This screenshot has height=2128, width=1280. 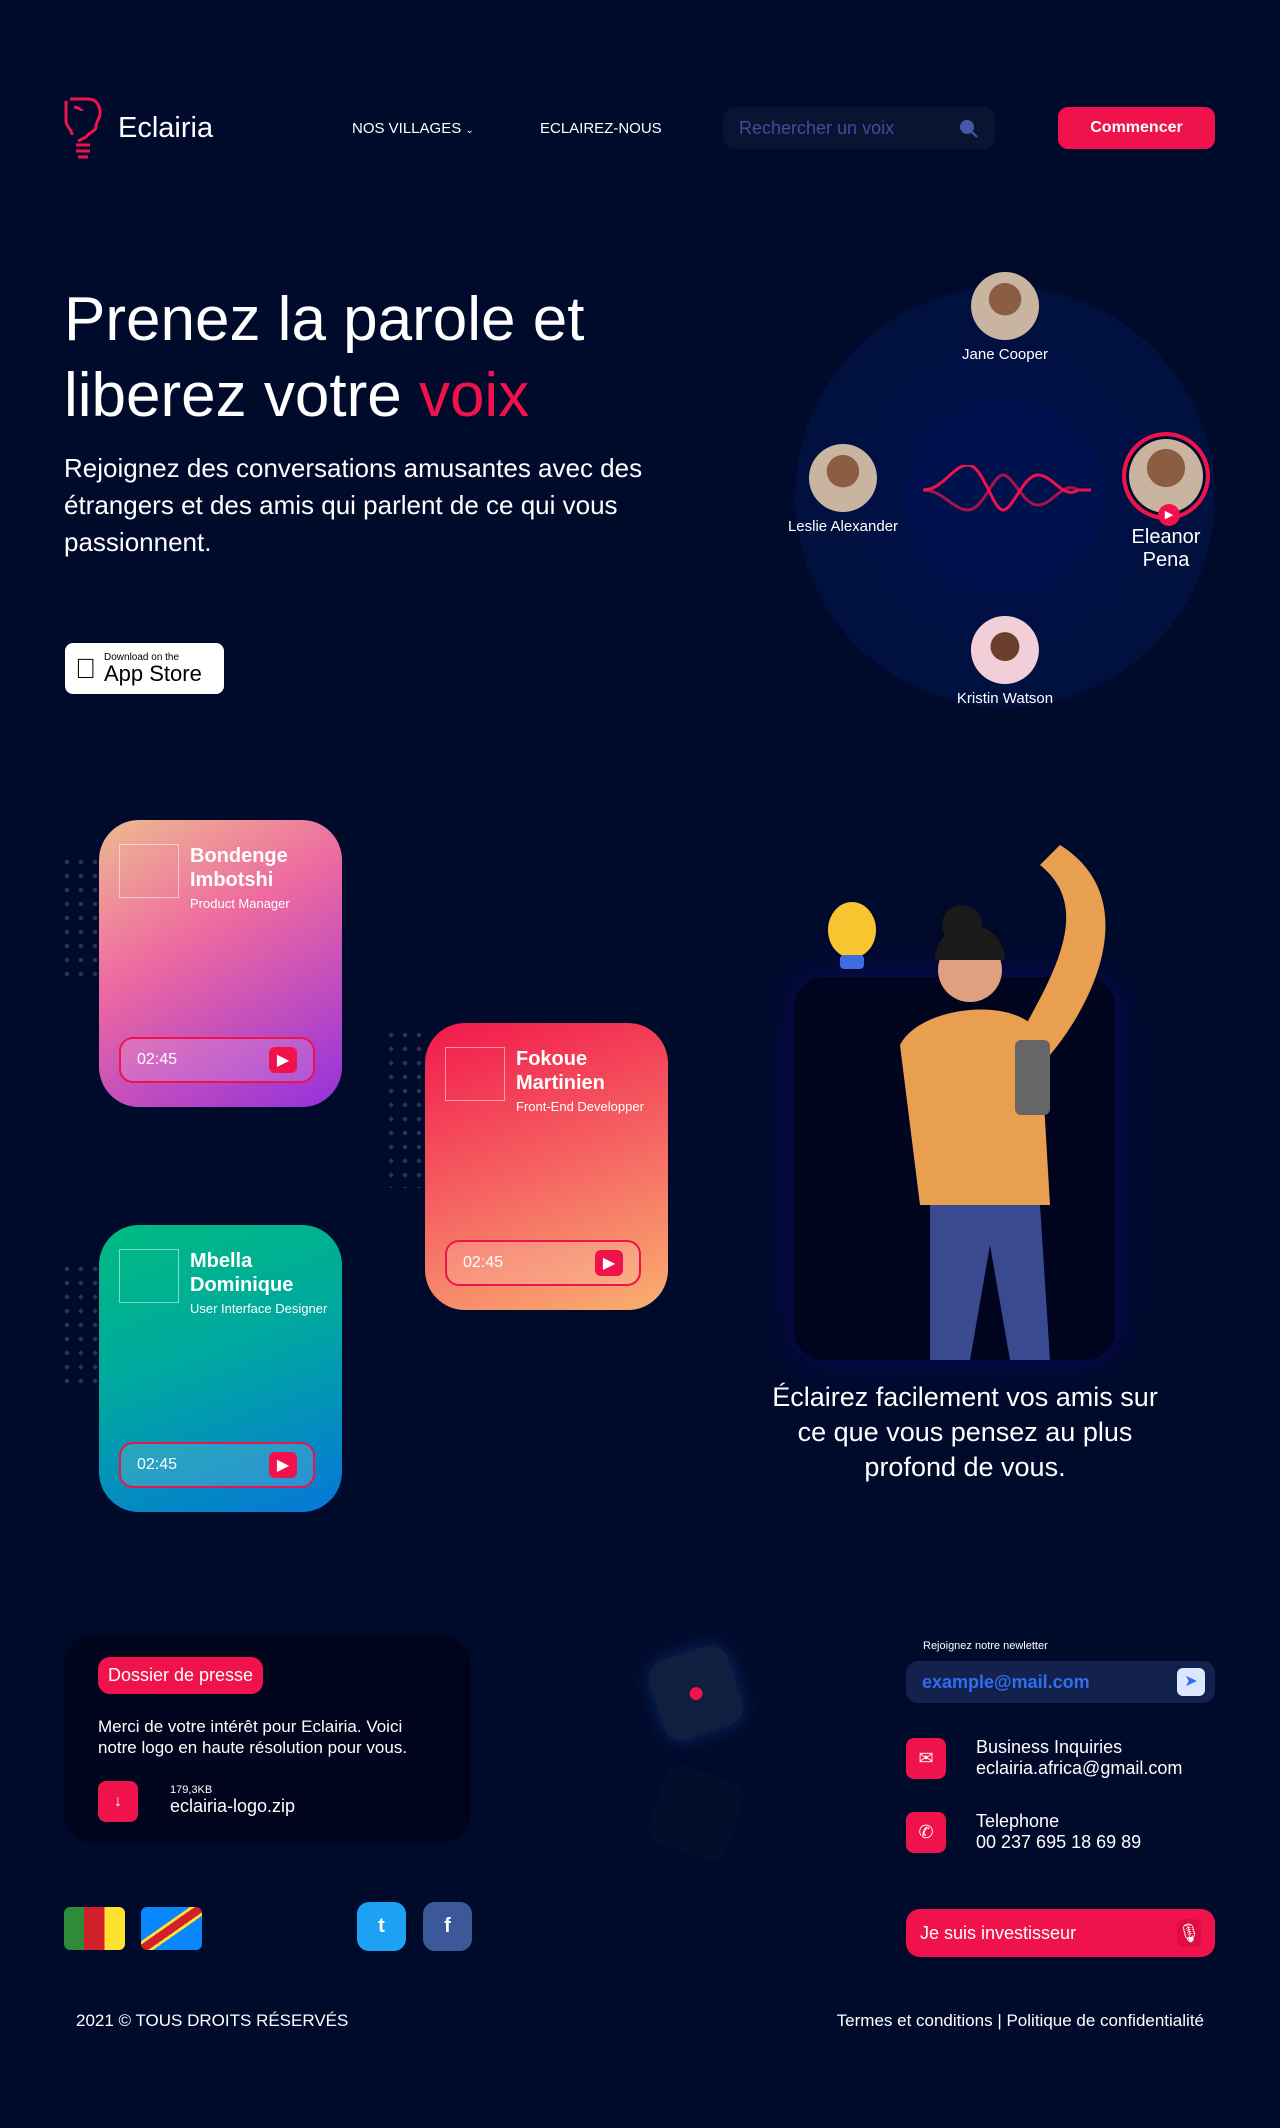 I want to click on cameroon-flag-icon, so click(x=94, y=1928).